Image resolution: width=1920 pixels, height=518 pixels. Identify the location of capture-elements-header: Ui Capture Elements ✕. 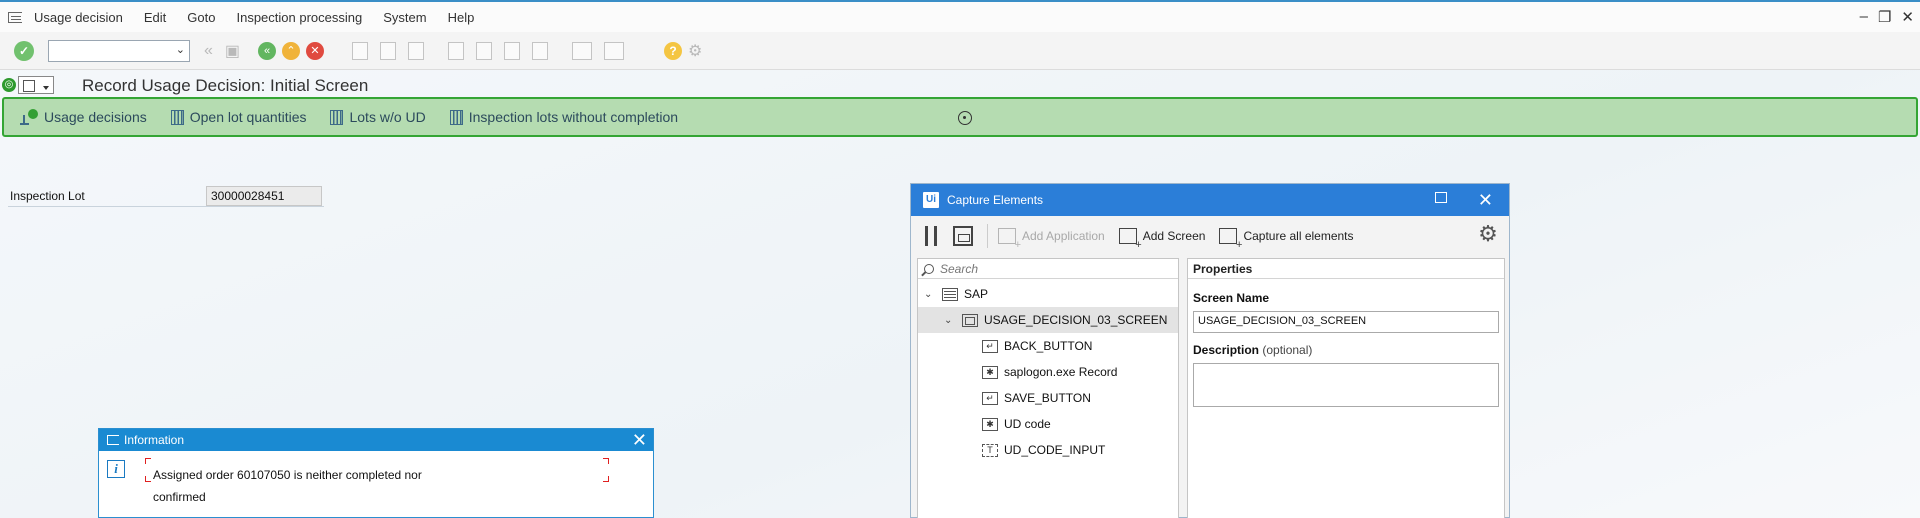
(1210, 200).